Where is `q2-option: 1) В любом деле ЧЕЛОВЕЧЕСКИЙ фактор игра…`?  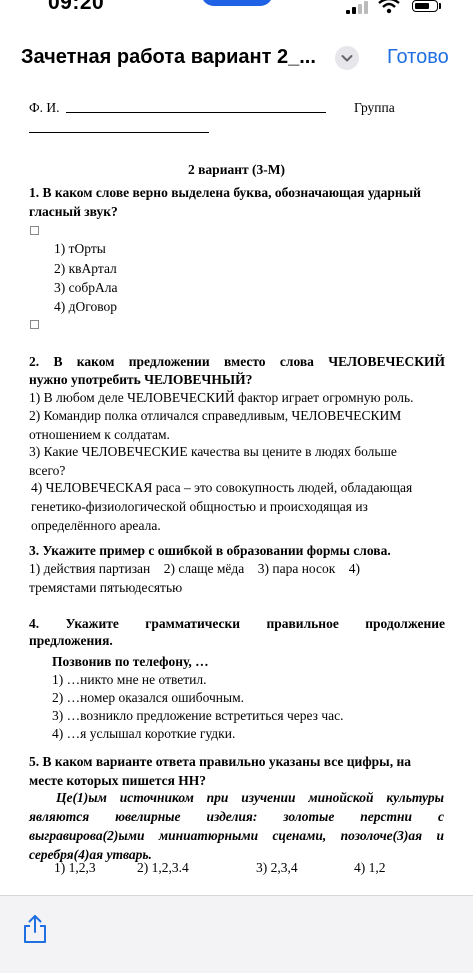
q2-option: 1) В любом деле ЧЕЛОВЕЧЕСКИЙ фактор игра… is located at coordinates (221, 397).